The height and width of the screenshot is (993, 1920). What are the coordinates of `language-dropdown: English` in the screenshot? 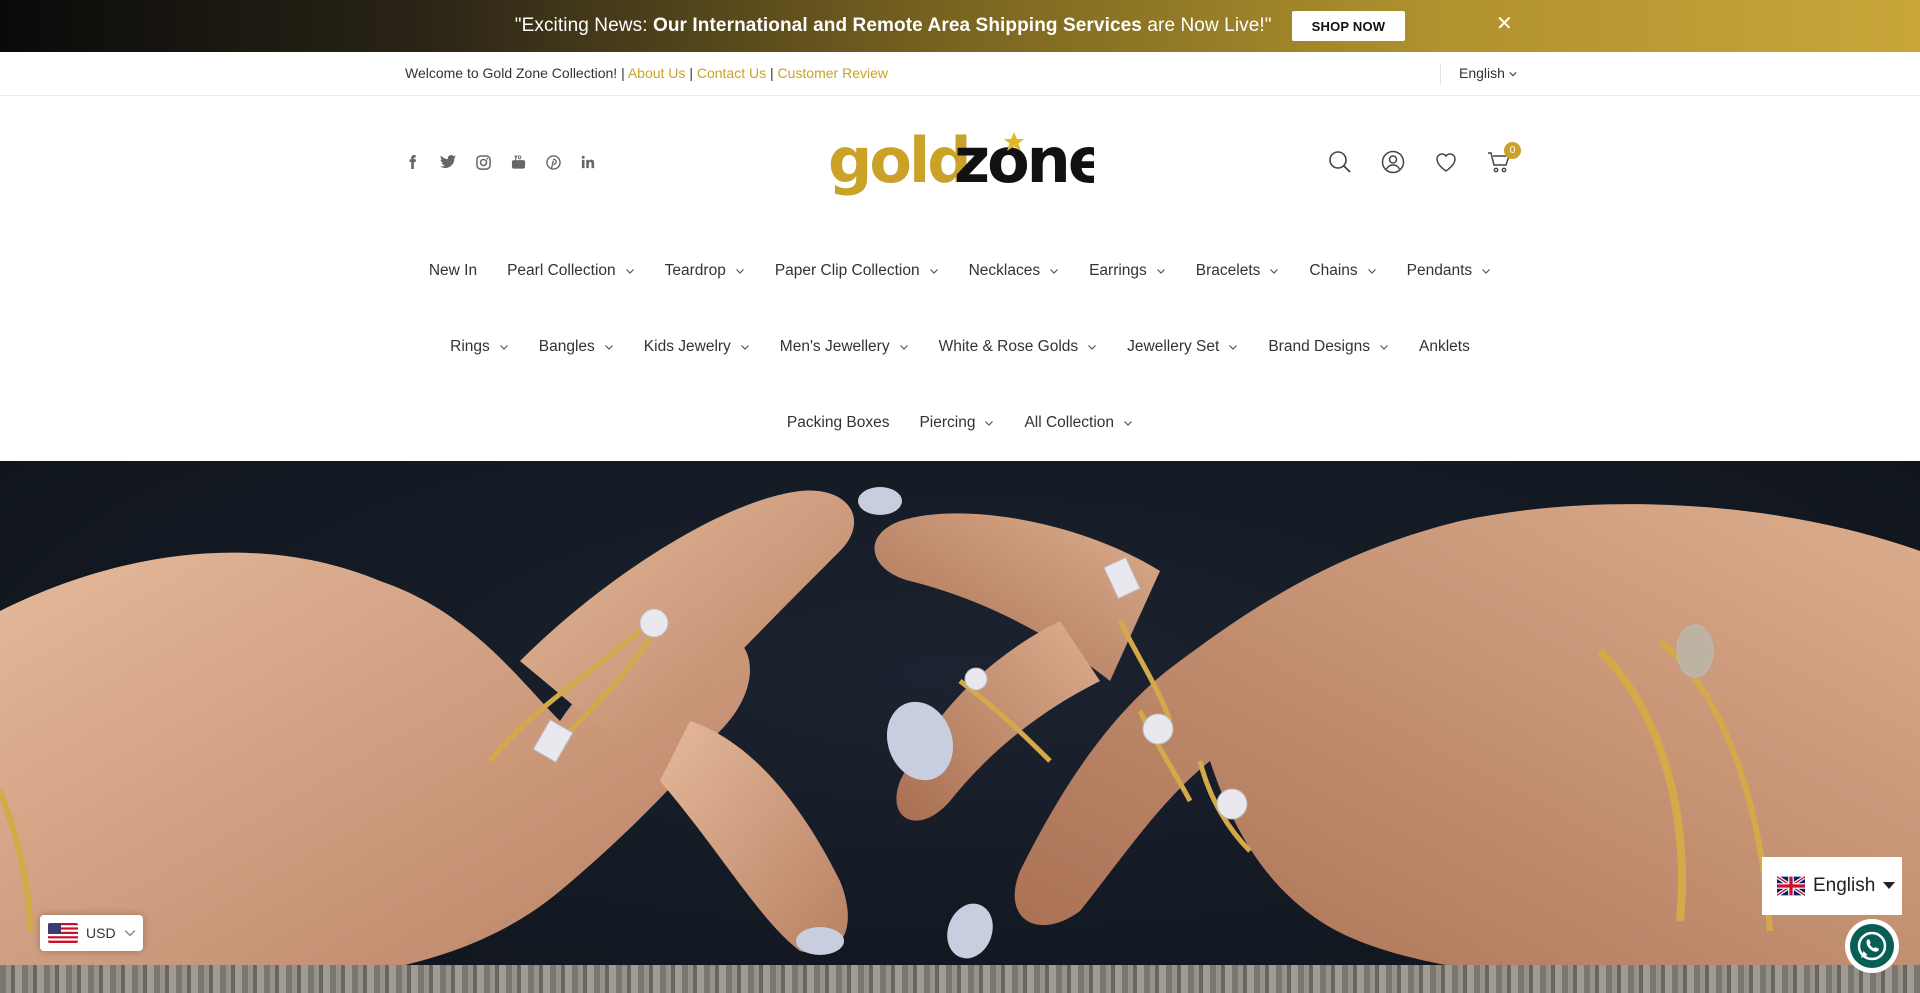 It's located at (1488, 73).